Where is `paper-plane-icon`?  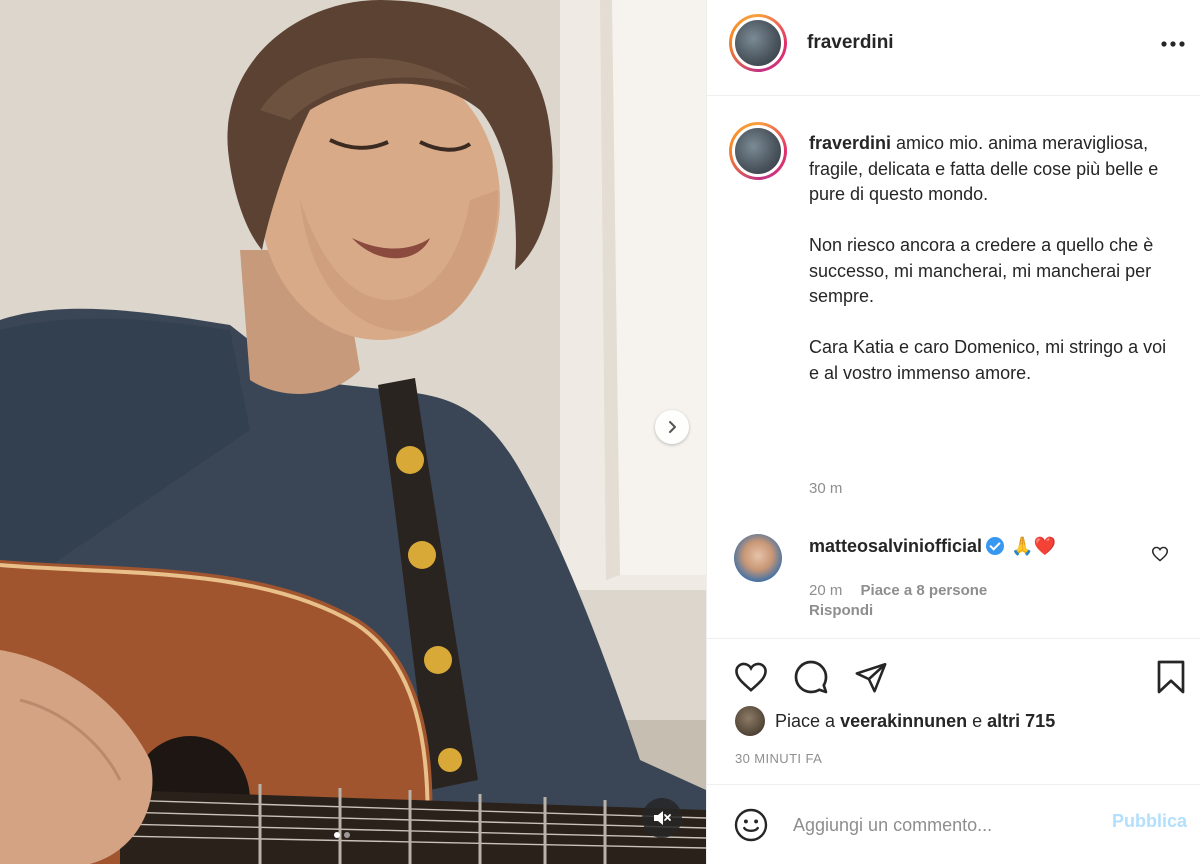
paper-plane-icon is located at coordinates (871, 677).